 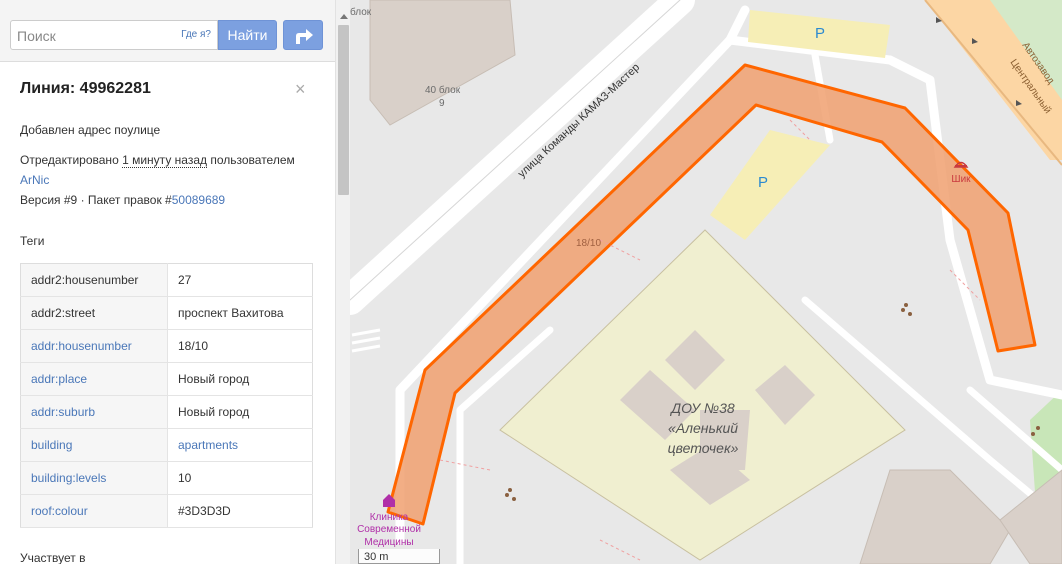 What do you see at coordinates (399, 556) in the screenshot?
I see `scale-bar: 30 m` at bounding box center [399, 556].